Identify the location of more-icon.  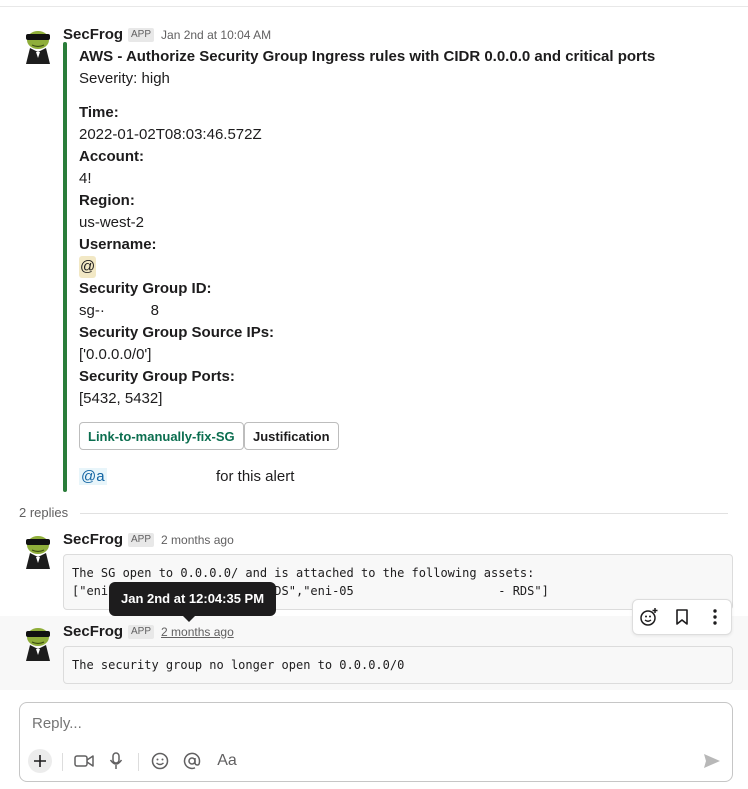
(715, 617).